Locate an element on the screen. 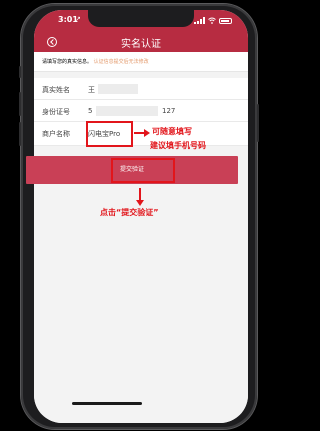 The width and height of the screenshot is (320, 431). merchant-note-line1: 可随意填写 is located at coordinates (172, 131).